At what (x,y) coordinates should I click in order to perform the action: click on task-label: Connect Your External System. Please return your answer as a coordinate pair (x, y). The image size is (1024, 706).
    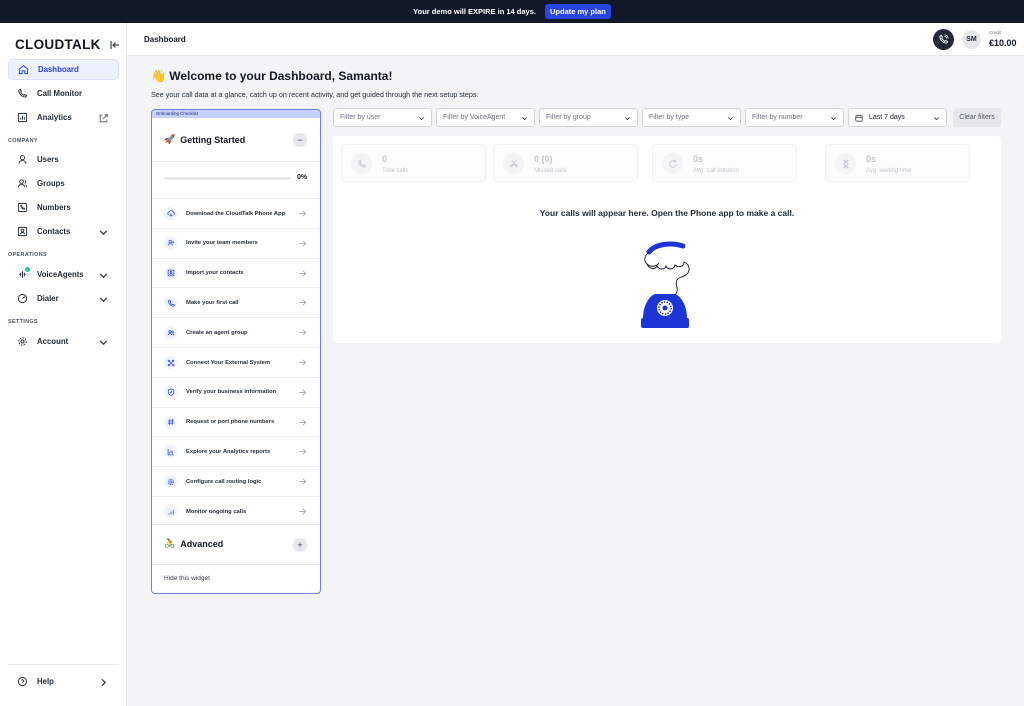
    Looking at the image, I should click on (228, 362).